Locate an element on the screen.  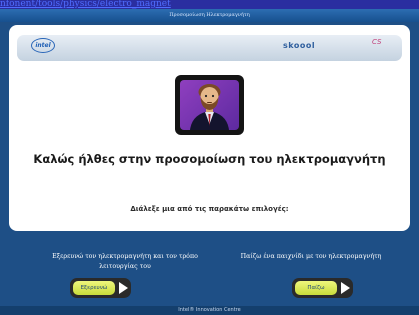
window-title: Προσομοίωση Ηλεκτρομαγνήτη is located at coordinates (209, 15).